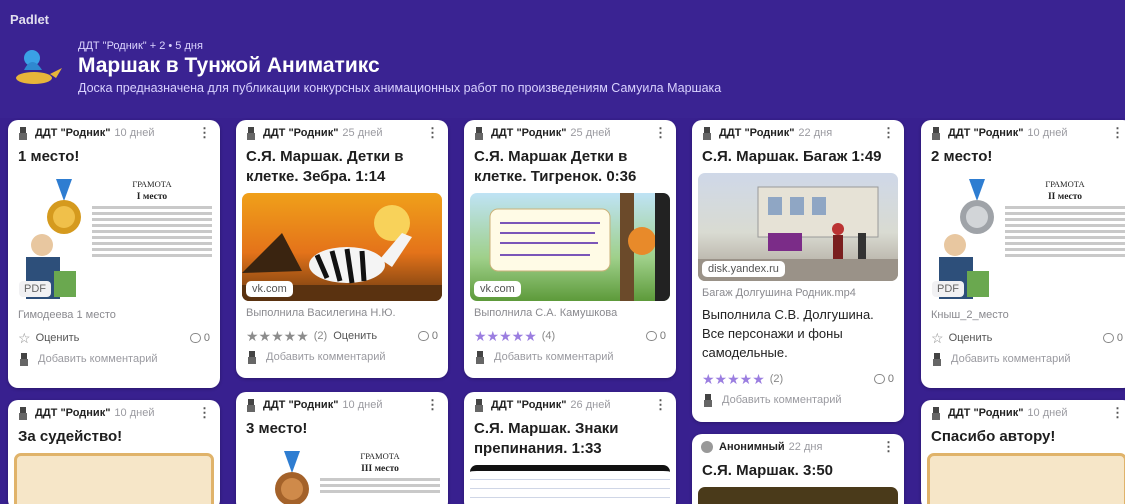  I want to click on video-thumbnail-zebra: vk.com, so click(342, 247).